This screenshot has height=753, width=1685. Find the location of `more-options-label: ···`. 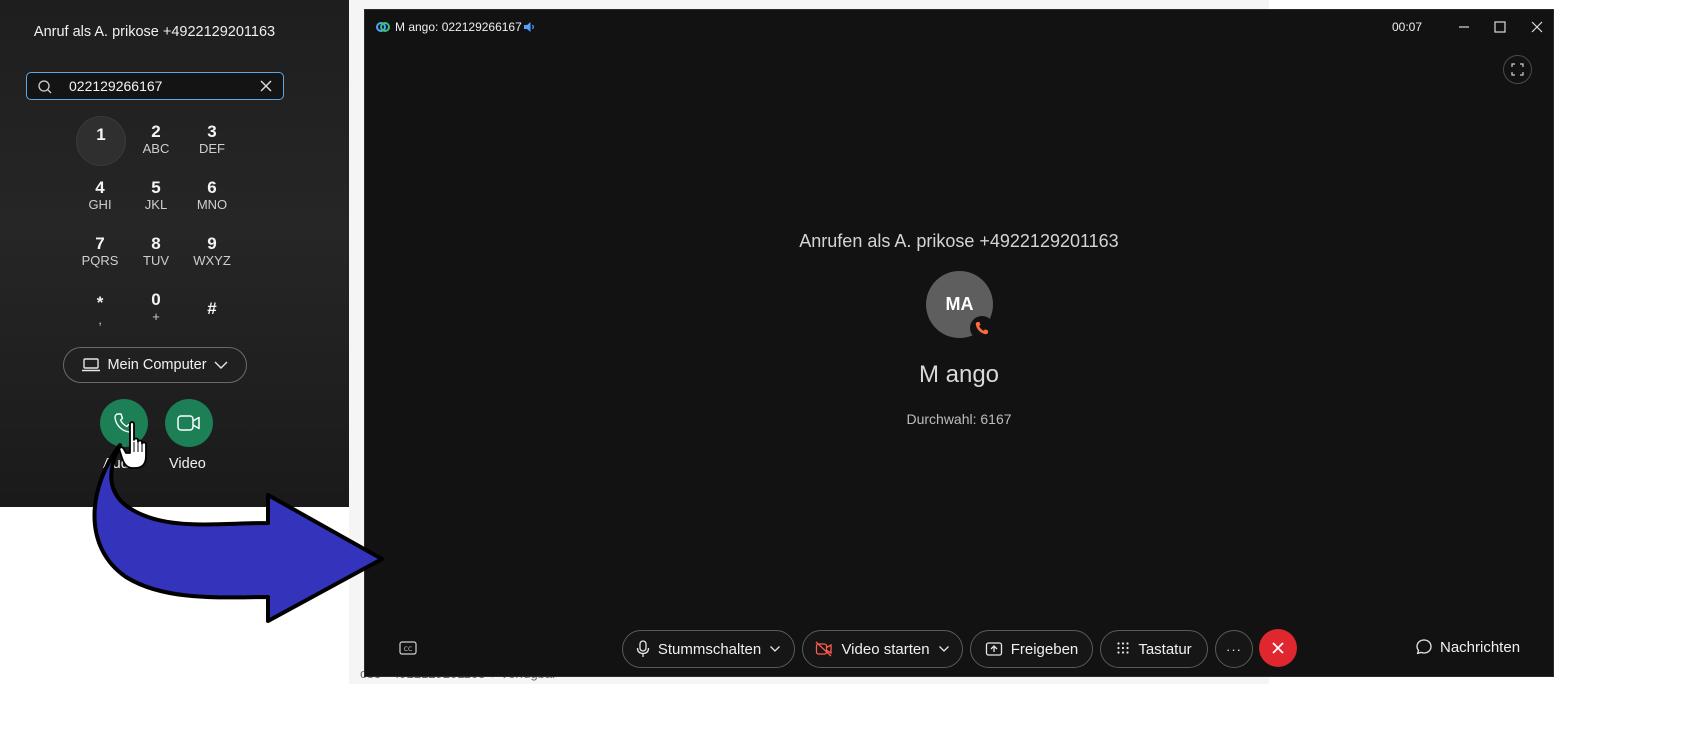

more-options-label: ··· is located at coordinates (1234, 649).